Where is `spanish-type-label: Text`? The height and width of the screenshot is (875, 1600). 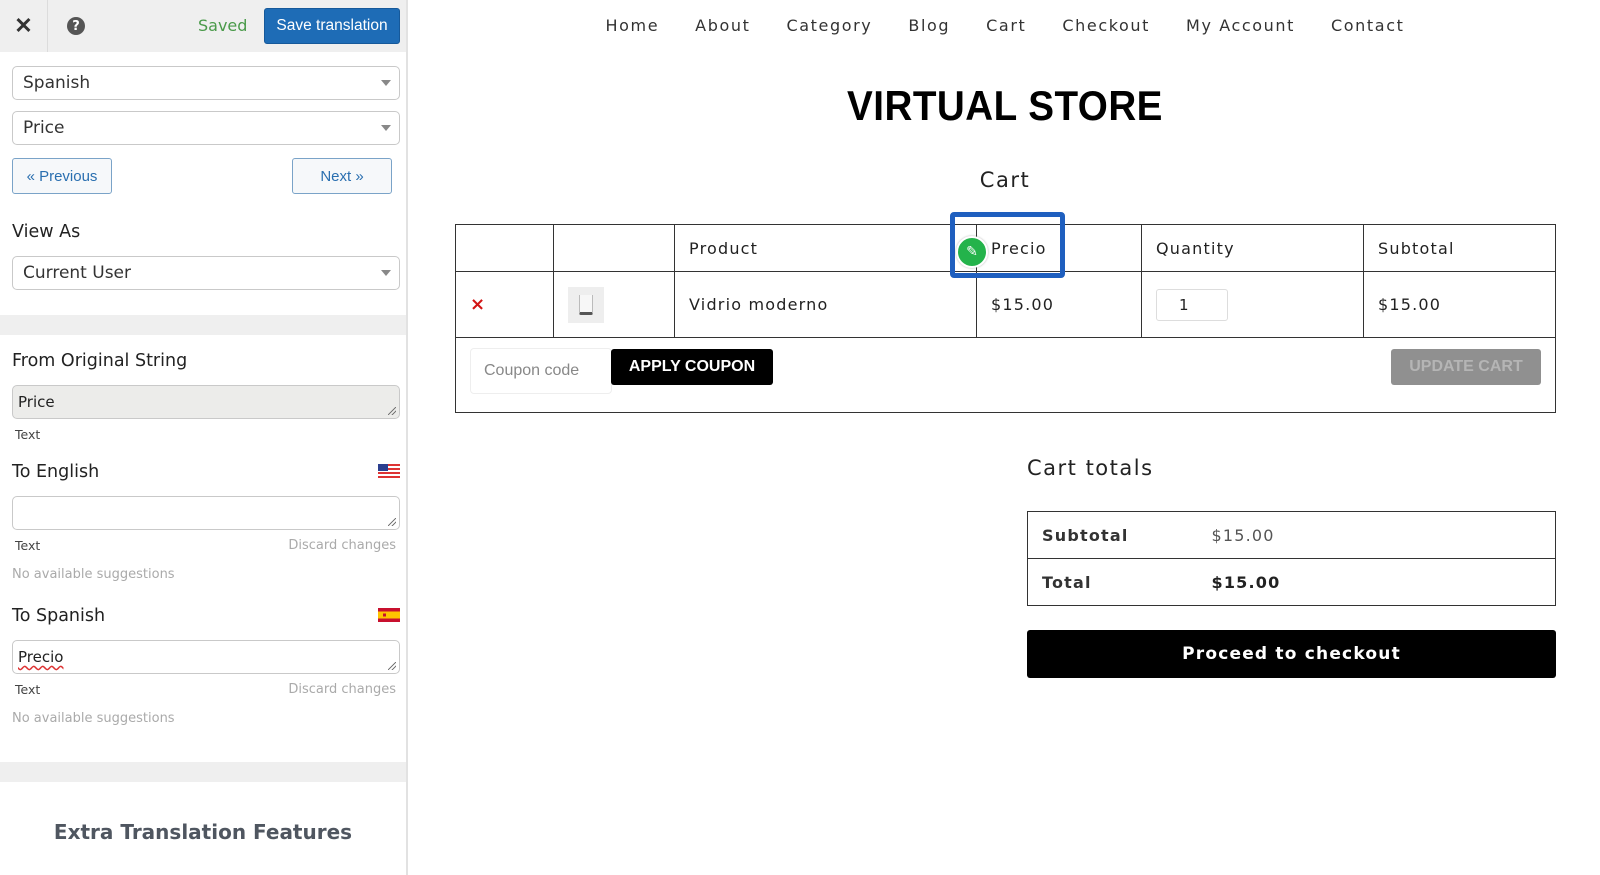 spanish-type-label: Text is located at coordinates (28, 689).